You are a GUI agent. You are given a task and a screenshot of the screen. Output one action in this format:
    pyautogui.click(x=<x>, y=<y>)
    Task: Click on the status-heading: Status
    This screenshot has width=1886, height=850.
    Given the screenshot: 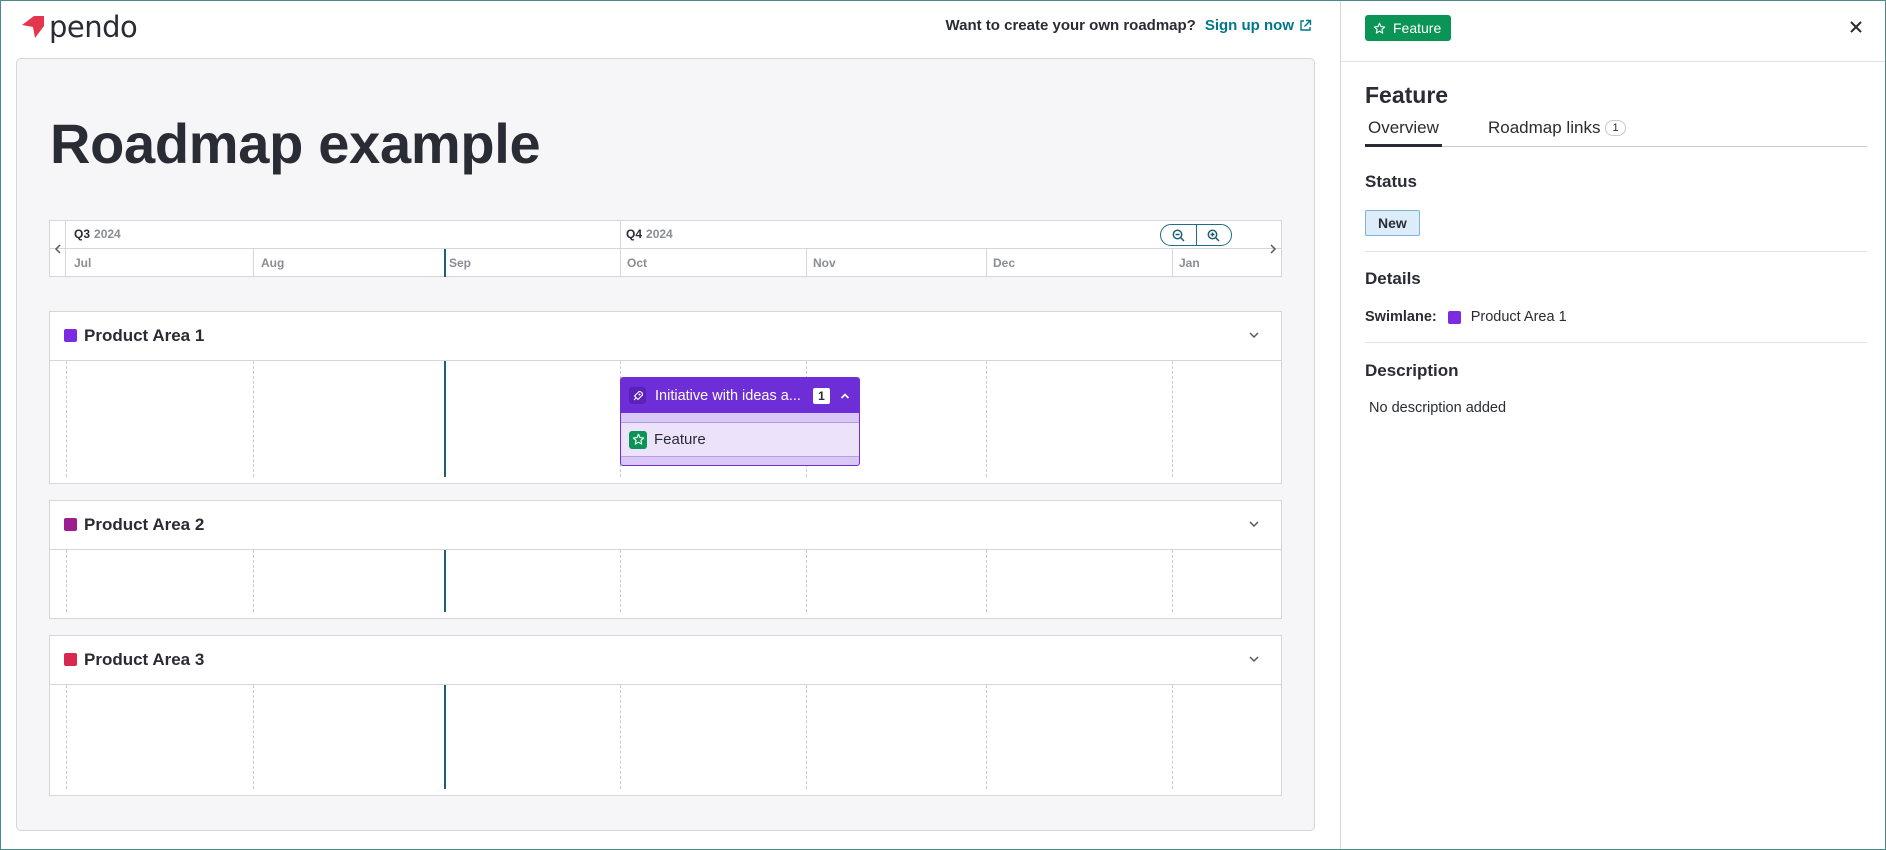 What is the action you would take?
    pyautogui.click(x=1391, y=181)
    